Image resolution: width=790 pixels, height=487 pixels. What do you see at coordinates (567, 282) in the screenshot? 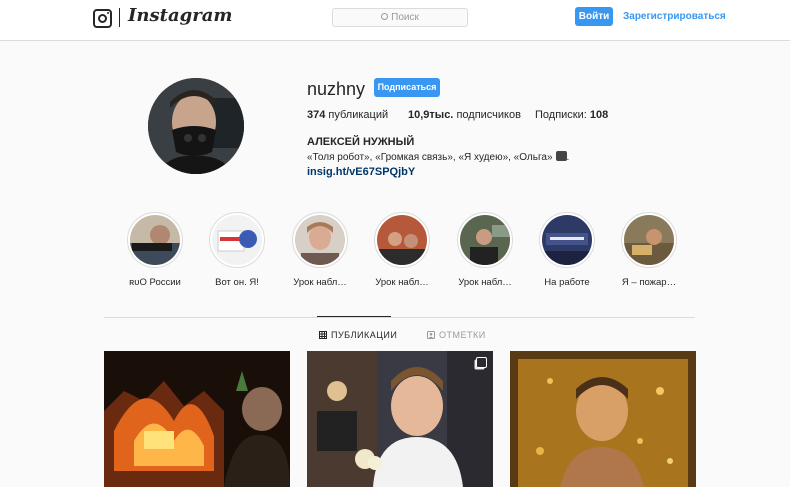
I see `highlight-label: На работе` at bounding box center [567, 282].